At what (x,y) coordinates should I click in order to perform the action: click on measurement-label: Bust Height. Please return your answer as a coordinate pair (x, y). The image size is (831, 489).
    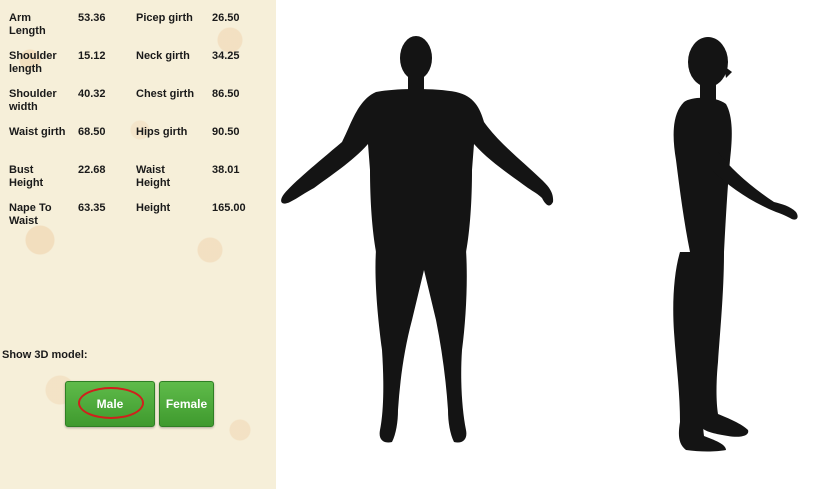
    Looking at the image, I should click on (26, 176).